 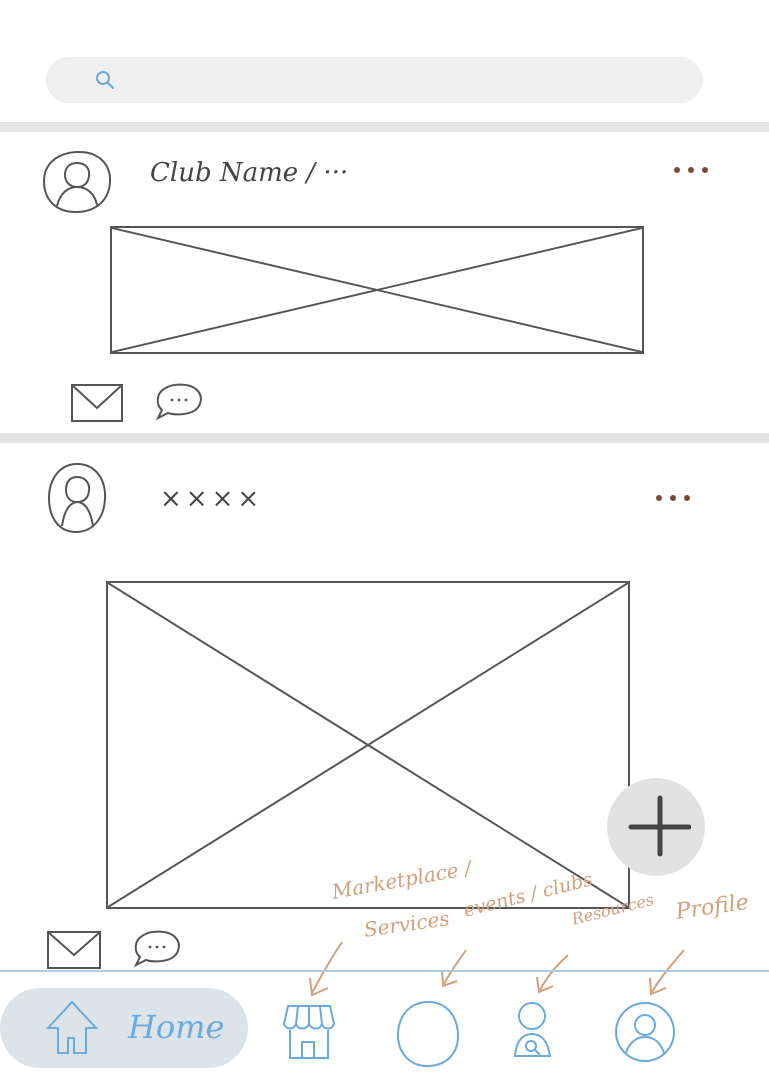 What do you see at coordinates (712, 907) in the screenshot?
I see `note-profile: Profile` at bounding box center [712, 907].